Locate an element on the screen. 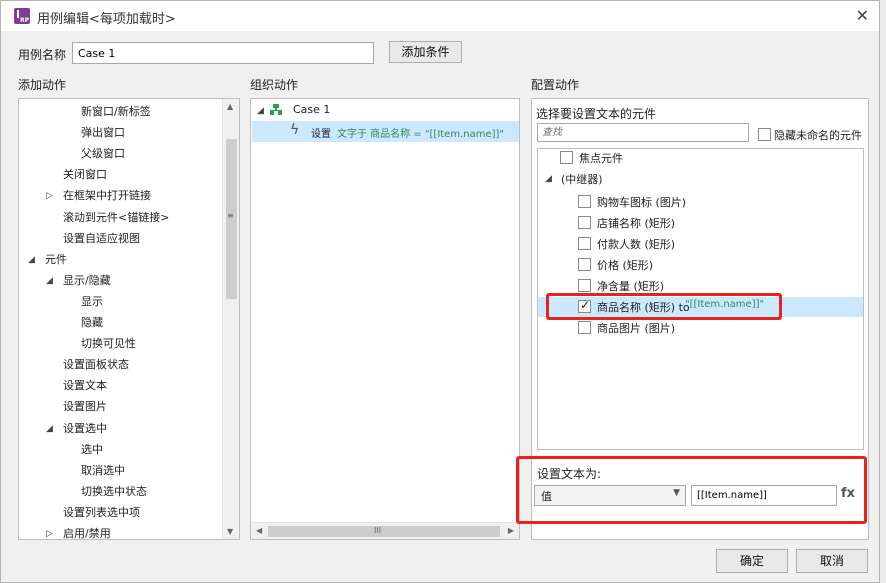  scroll-thumb: III is located at coordinates (384, 531).